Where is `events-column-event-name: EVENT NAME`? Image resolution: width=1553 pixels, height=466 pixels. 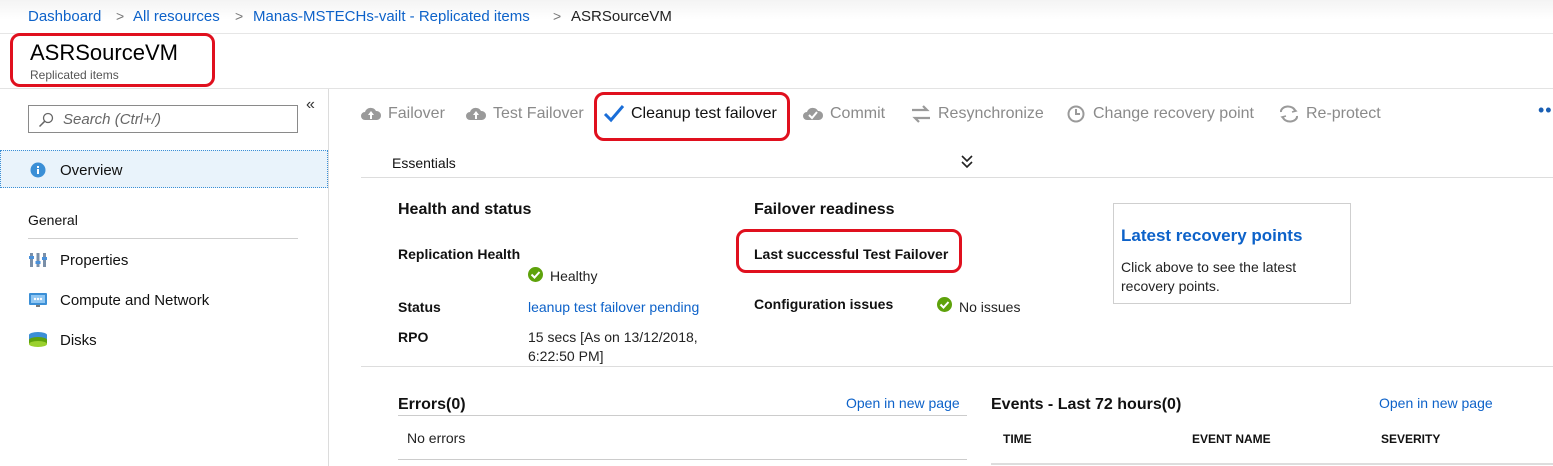
events-column-event-name: EVENT NAME is located at coordinates (1231, 439).